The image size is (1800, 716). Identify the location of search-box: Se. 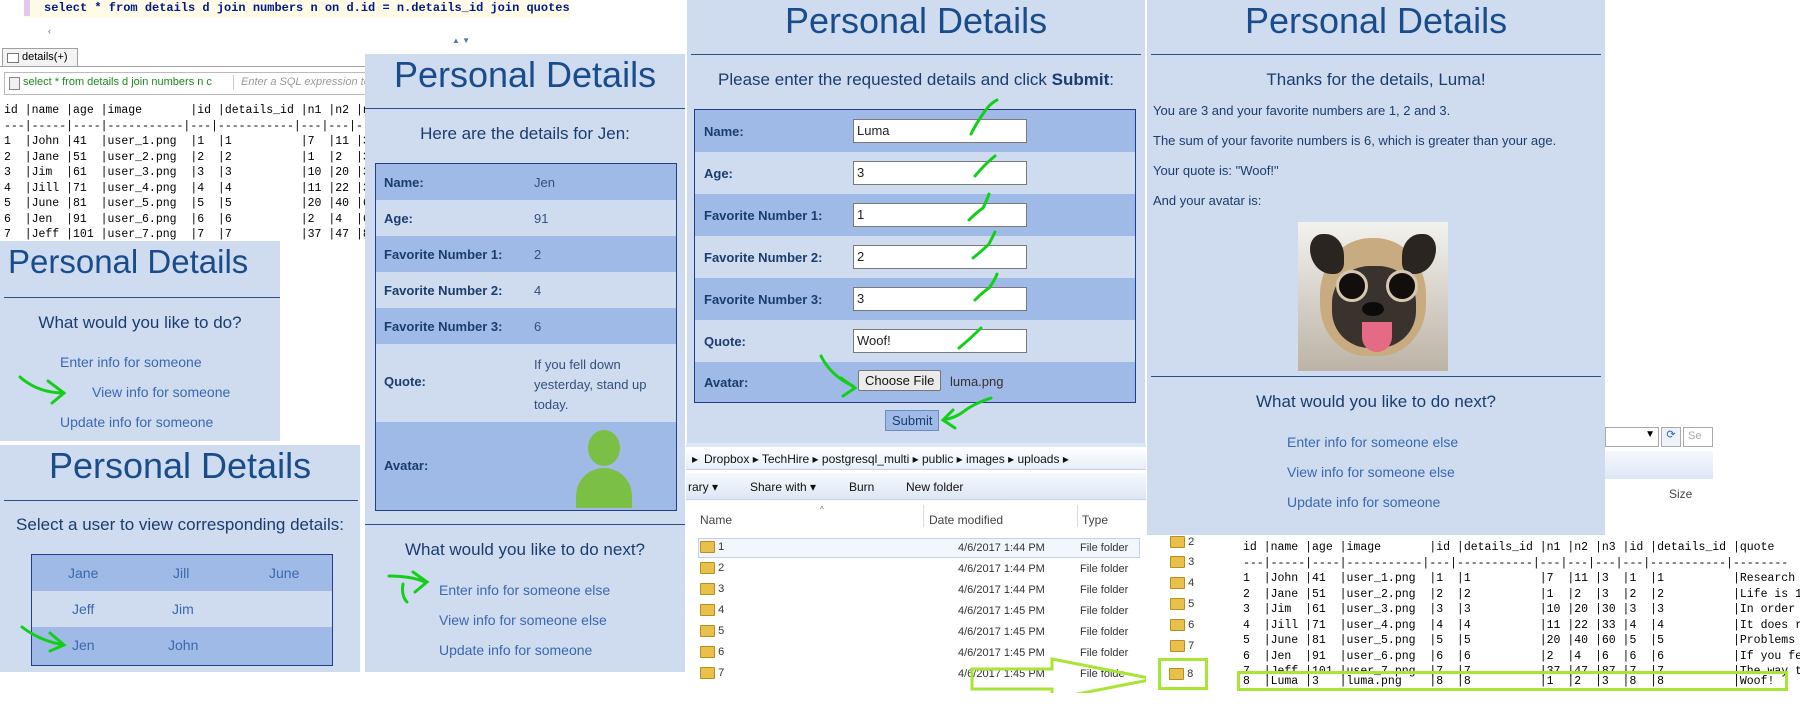
(1698, 437).